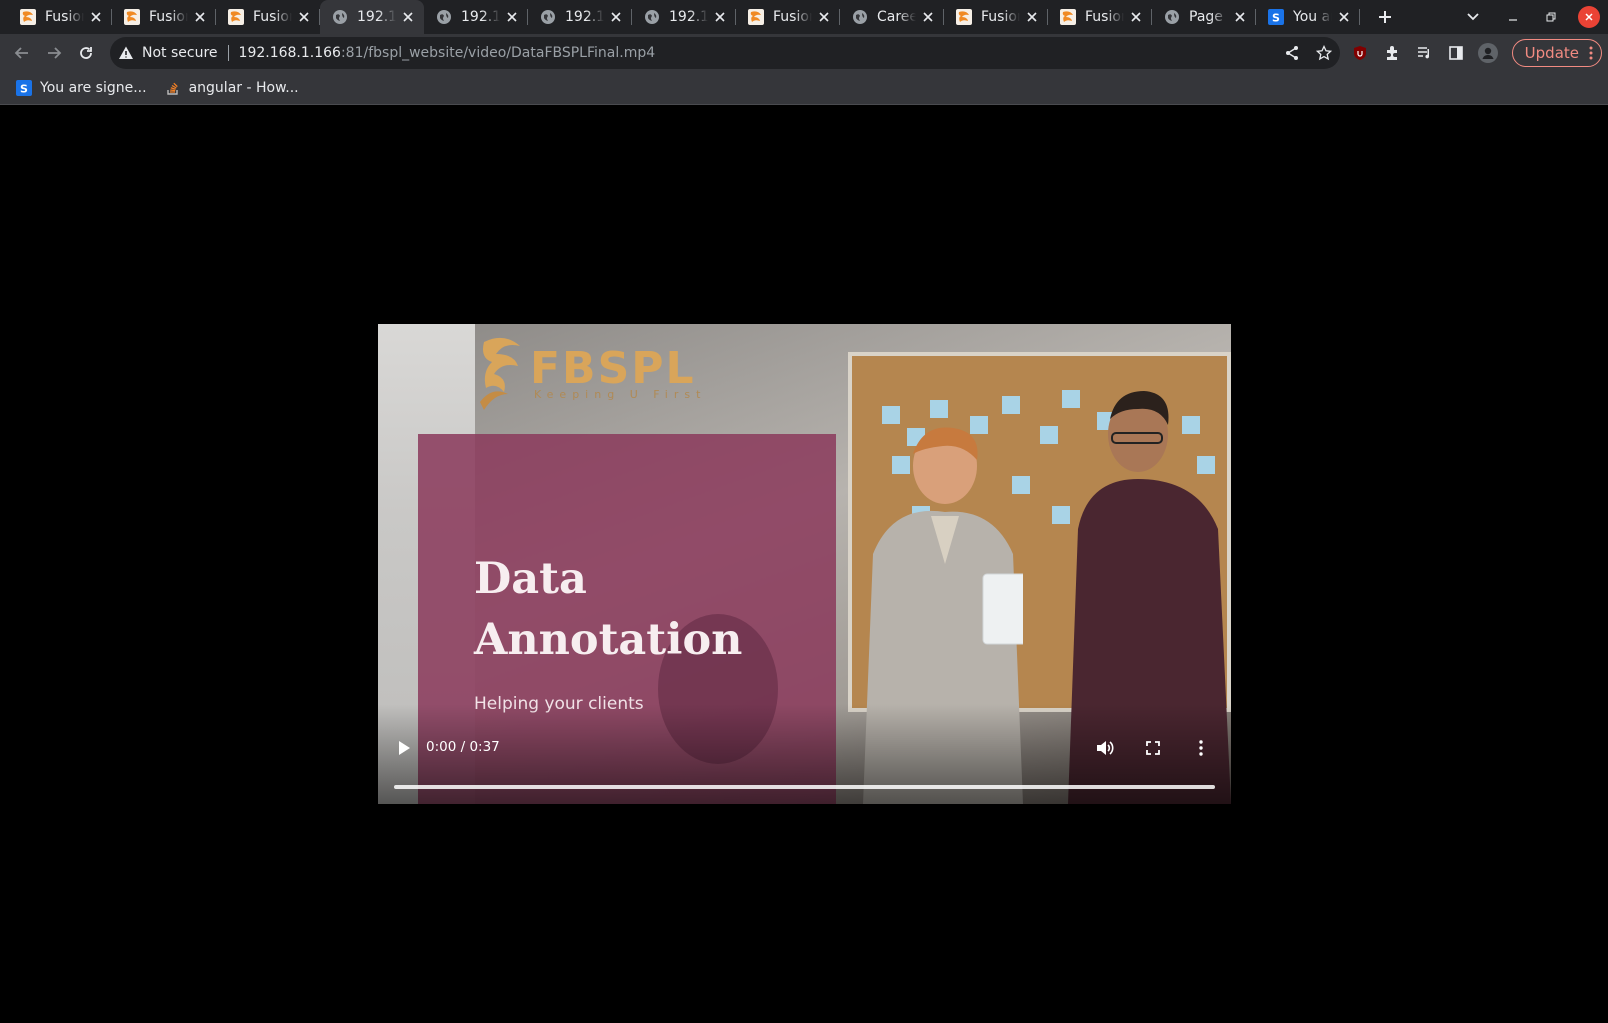 This screenshot has width=1608, height=1023. What do you see at coordinates (1360, 53) in the screenshot?
I see `ublock-extension-button` at bounding box center [1360, 53].